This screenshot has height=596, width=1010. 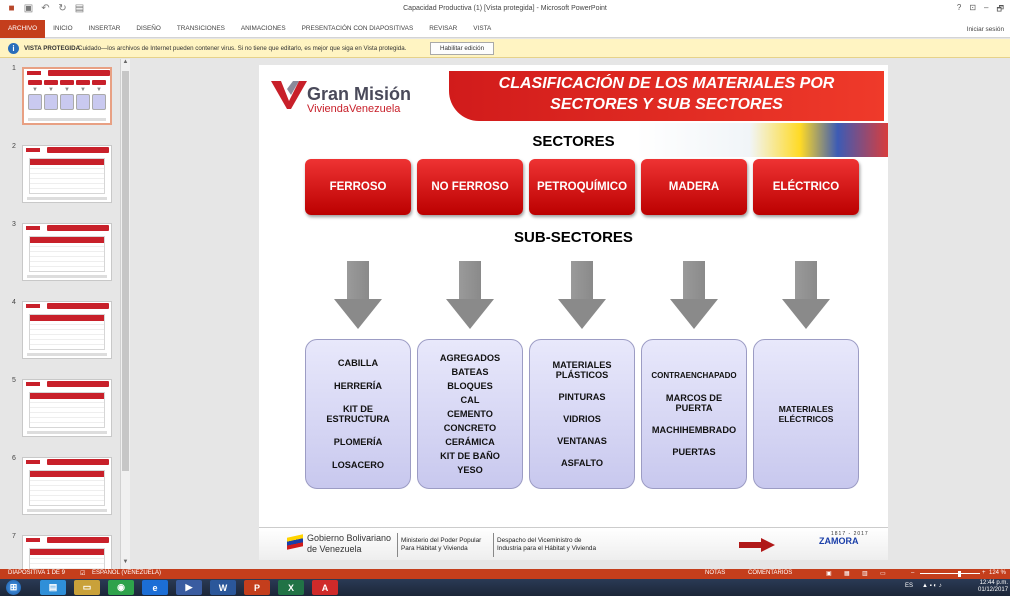 What do you see at coordinates (201, 29) in the screenshot?
I see `tab-transiciones: TRANSICIONES` at bounding box center [201, 29].